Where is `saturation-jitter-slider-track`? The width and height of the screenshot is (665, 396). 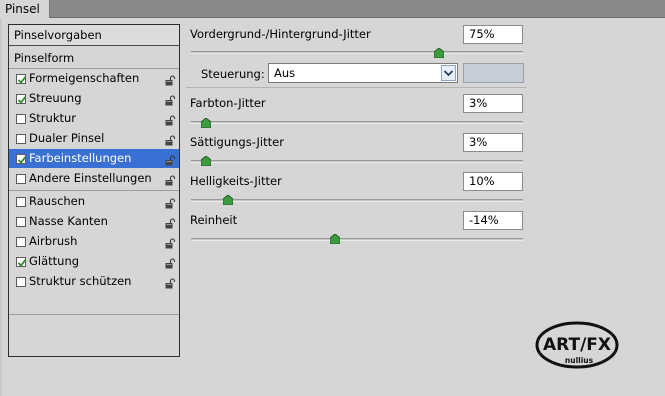 saturation-jitter-slider-track is located at coordinates (357, 161).